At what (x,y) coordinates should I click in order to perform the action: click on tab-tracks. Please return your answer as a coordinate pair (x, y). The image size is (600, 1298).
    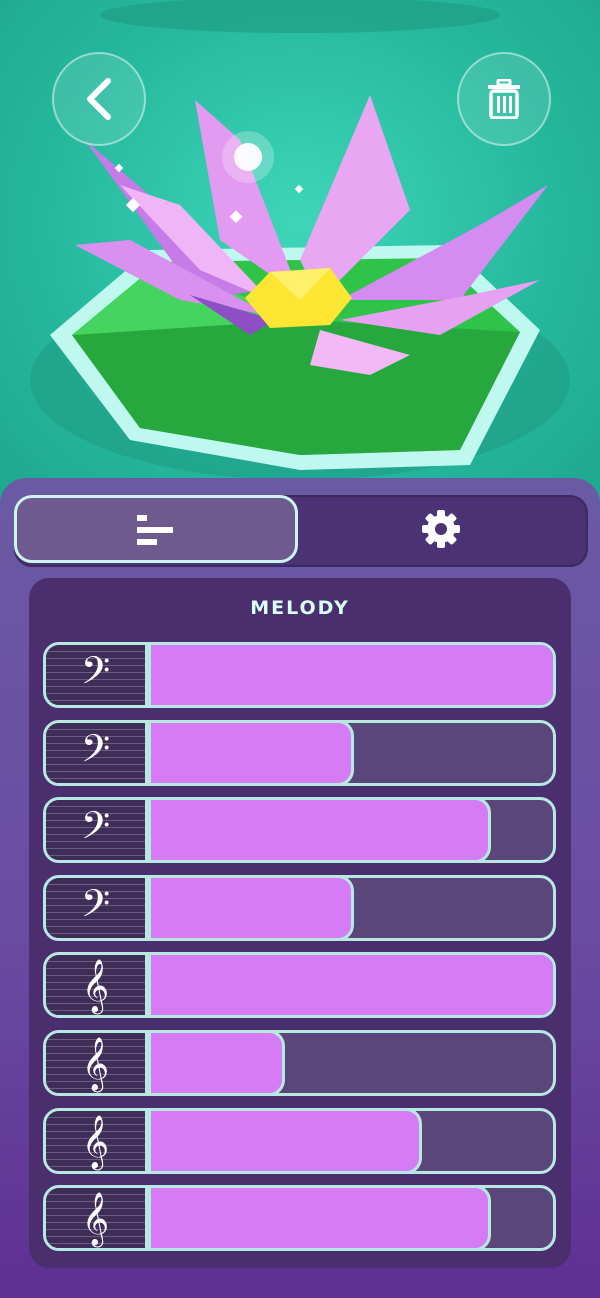
    Looking at the image, I should click on (156, 529).